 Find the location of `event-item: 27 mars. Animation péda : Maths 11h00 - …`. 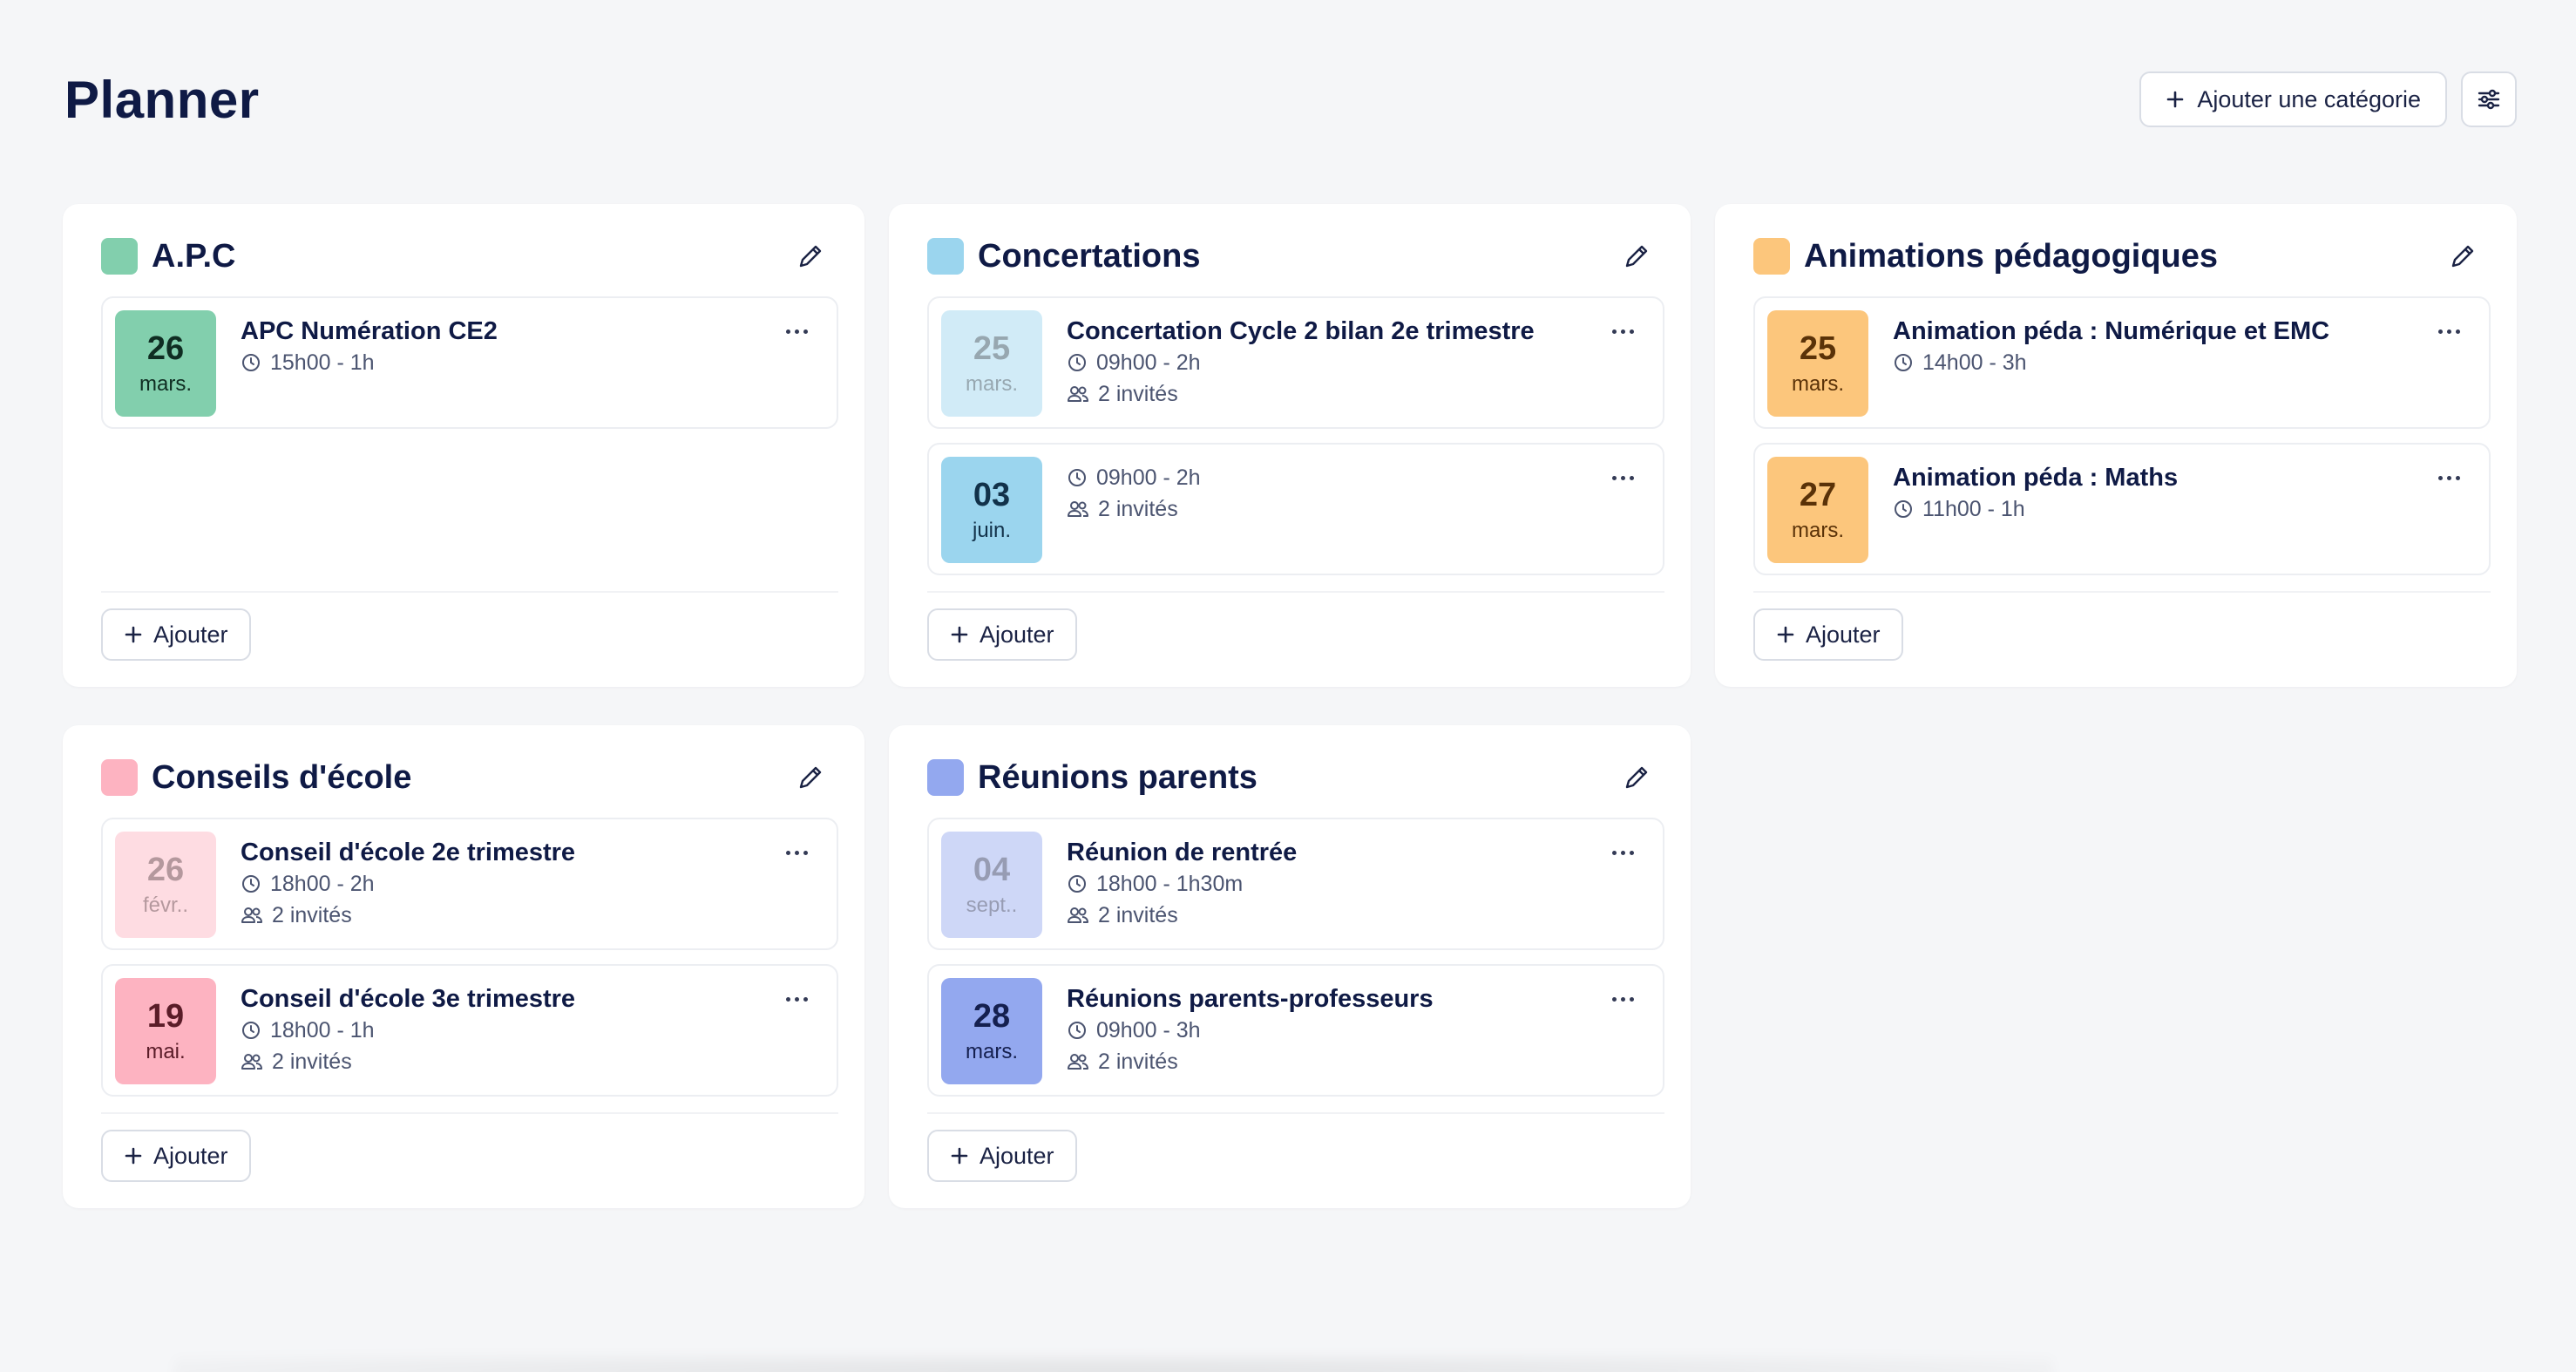

event-item: 27 mars. Animation péda : Maths 11h00 - … is located at coordinates (2122, 509).